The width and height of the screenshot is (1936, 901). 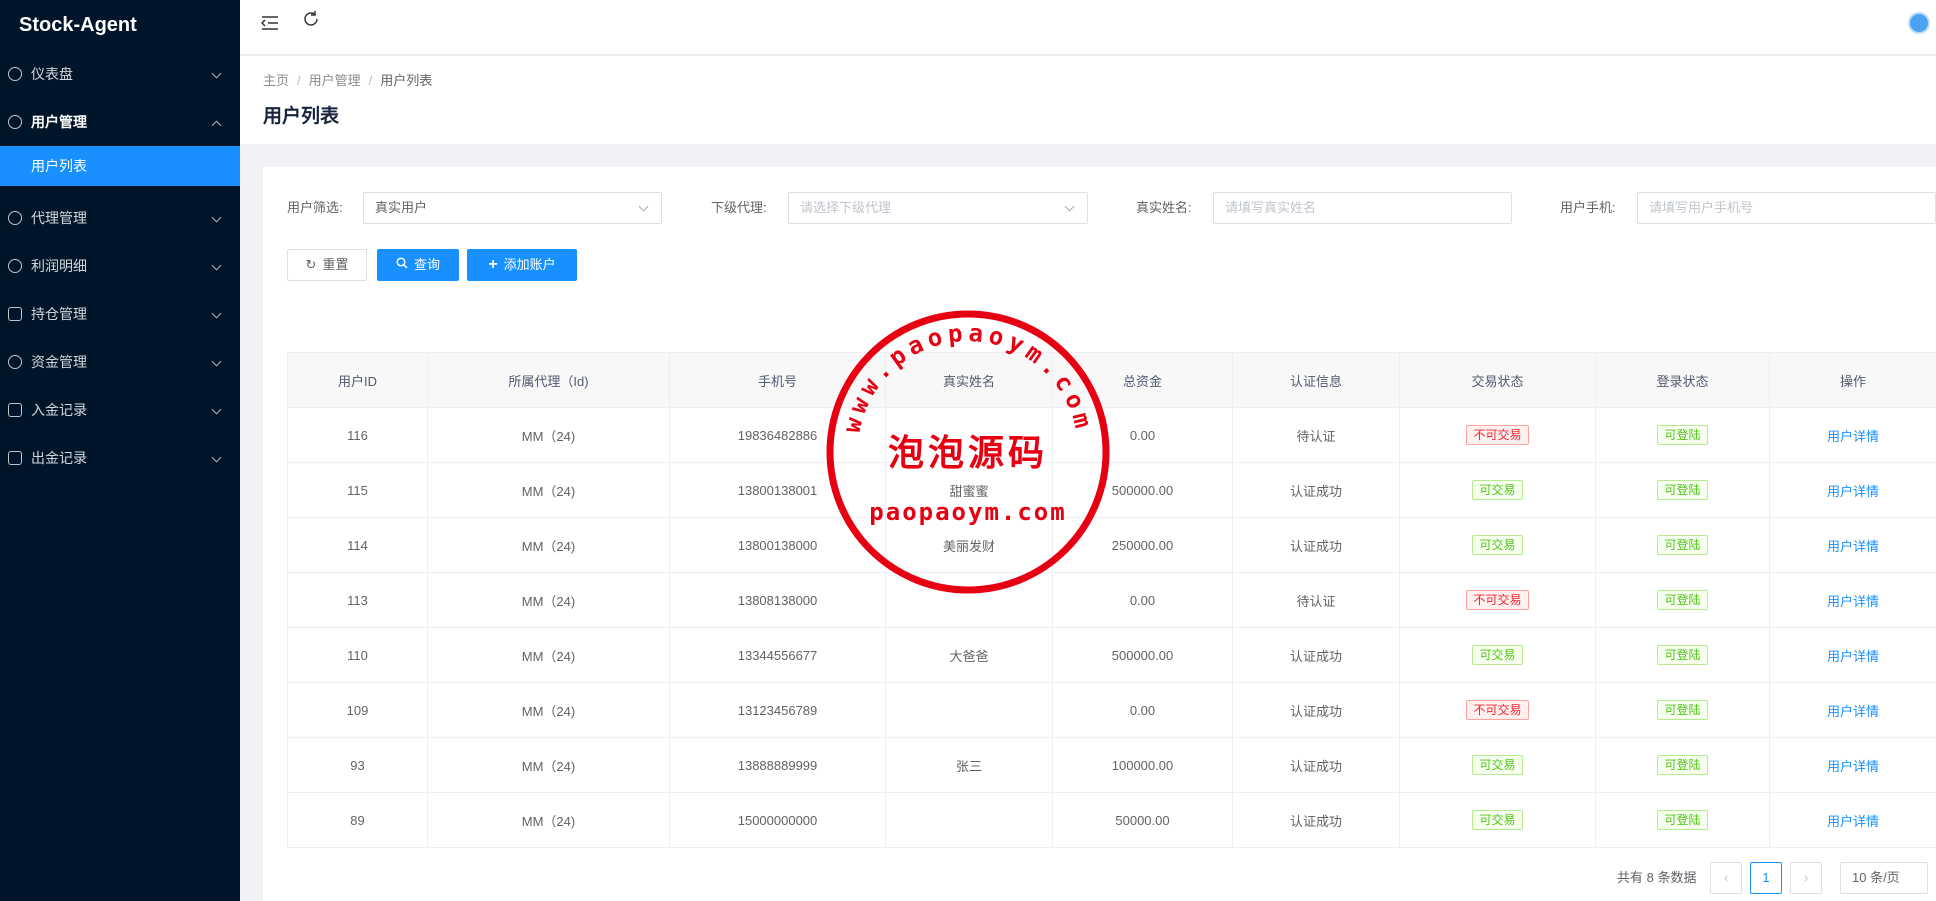 I want to click on pagination-total: 共有 8 条数据, so click(x=1657, y=877).